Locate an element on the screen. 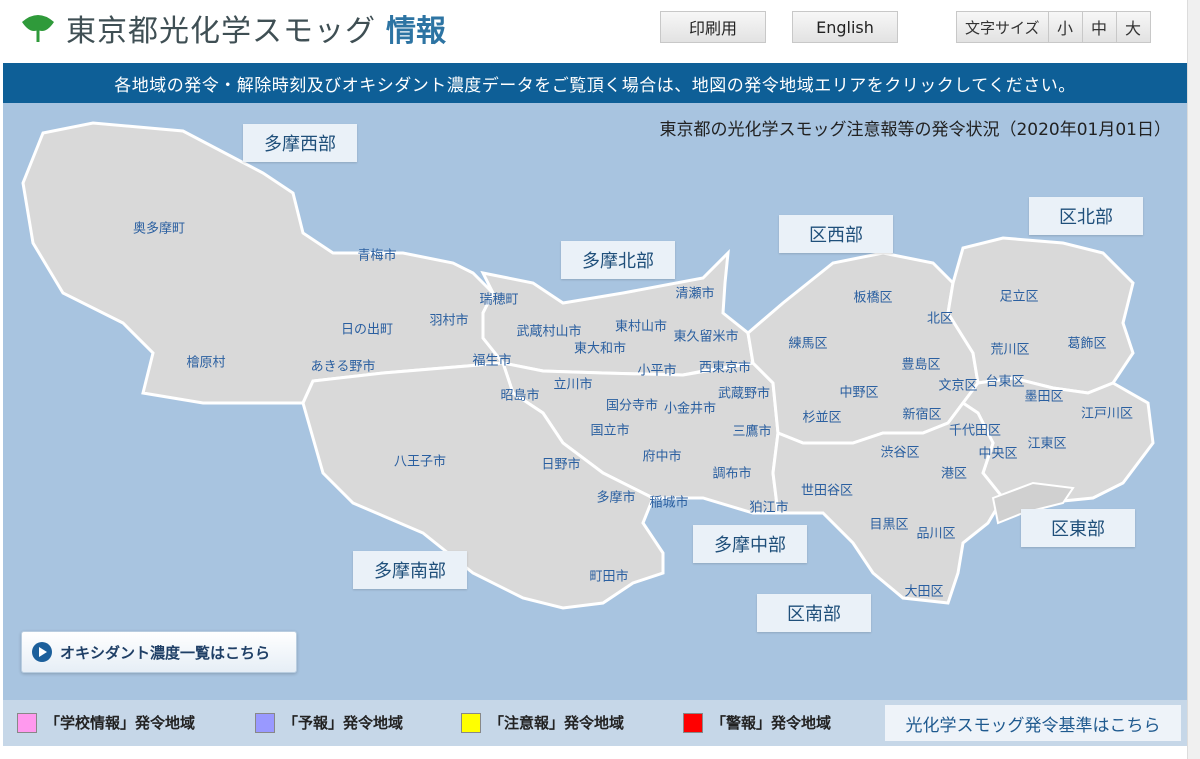 The image size is (1200, 759). city-label: 狛江市 is located at coordinates (769, 508).